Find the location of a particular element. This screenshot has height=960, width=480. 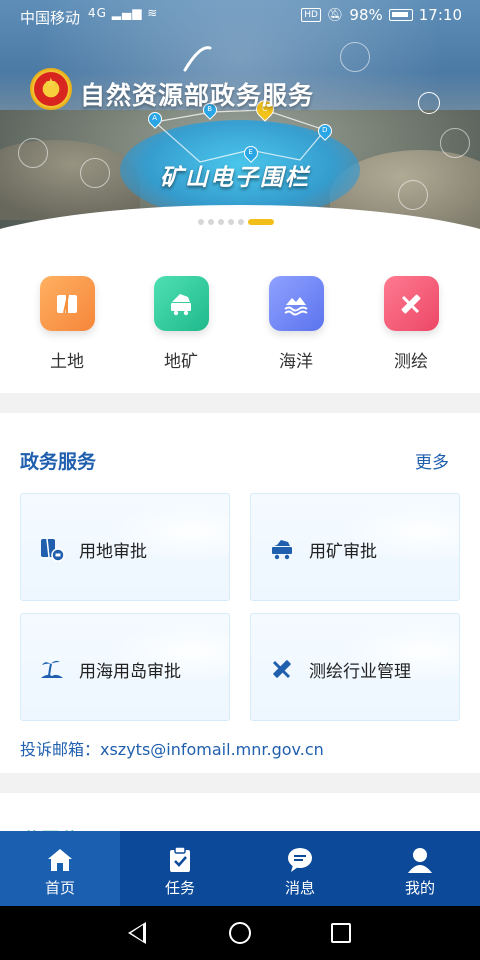

category-surveying: 测绘 is located at coordinates (411, 324).